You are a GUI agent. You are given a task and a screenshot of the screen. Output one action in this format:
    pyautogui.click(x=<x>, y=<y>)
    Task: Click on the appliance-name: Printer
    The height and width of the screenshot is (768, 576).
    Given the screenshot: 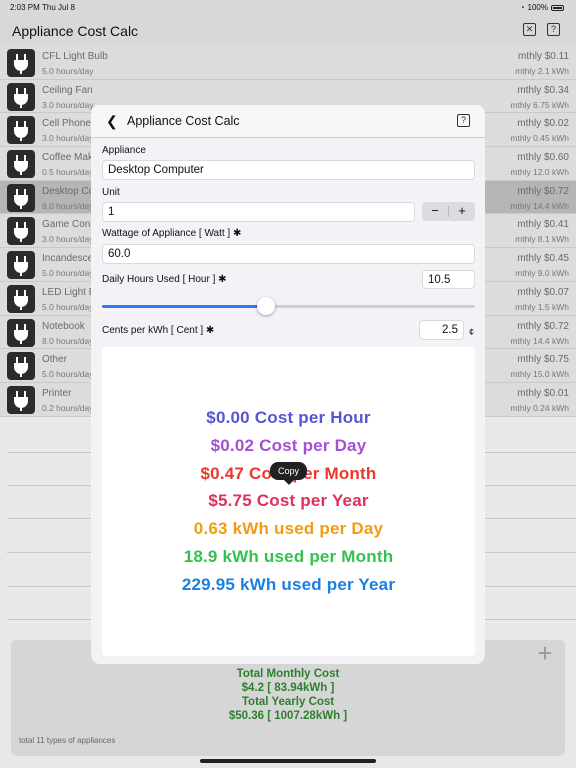 What is the action you would take?
    pyautogui.click(x=57, y=393)
    